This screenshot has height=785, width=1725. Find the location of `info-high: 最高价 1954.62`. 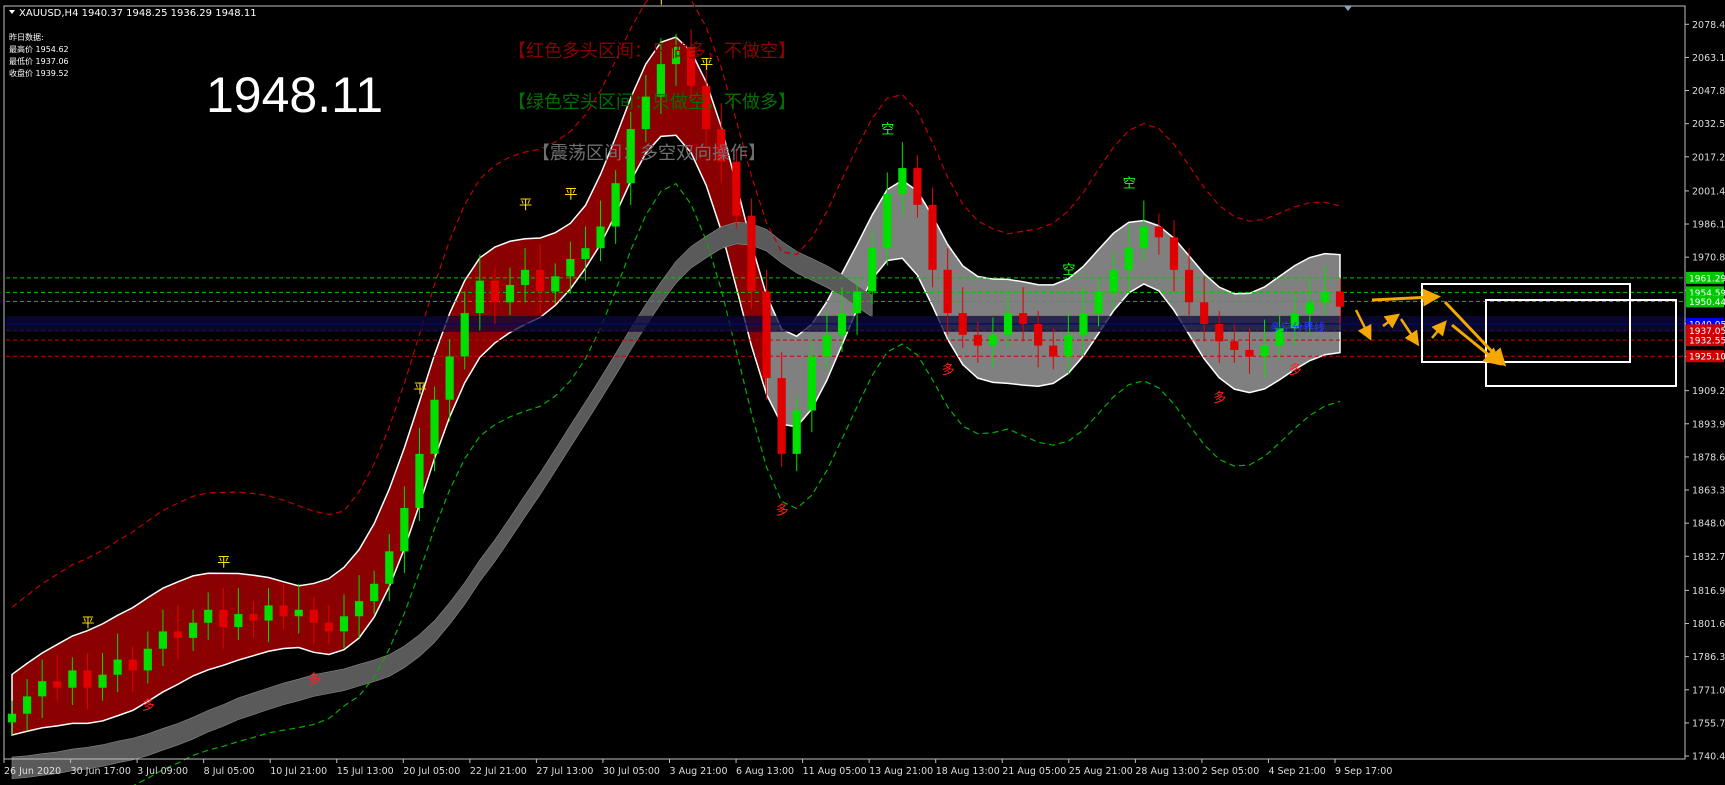

info-high: 最高价 1954.62 is located at coordinates (39, 49).